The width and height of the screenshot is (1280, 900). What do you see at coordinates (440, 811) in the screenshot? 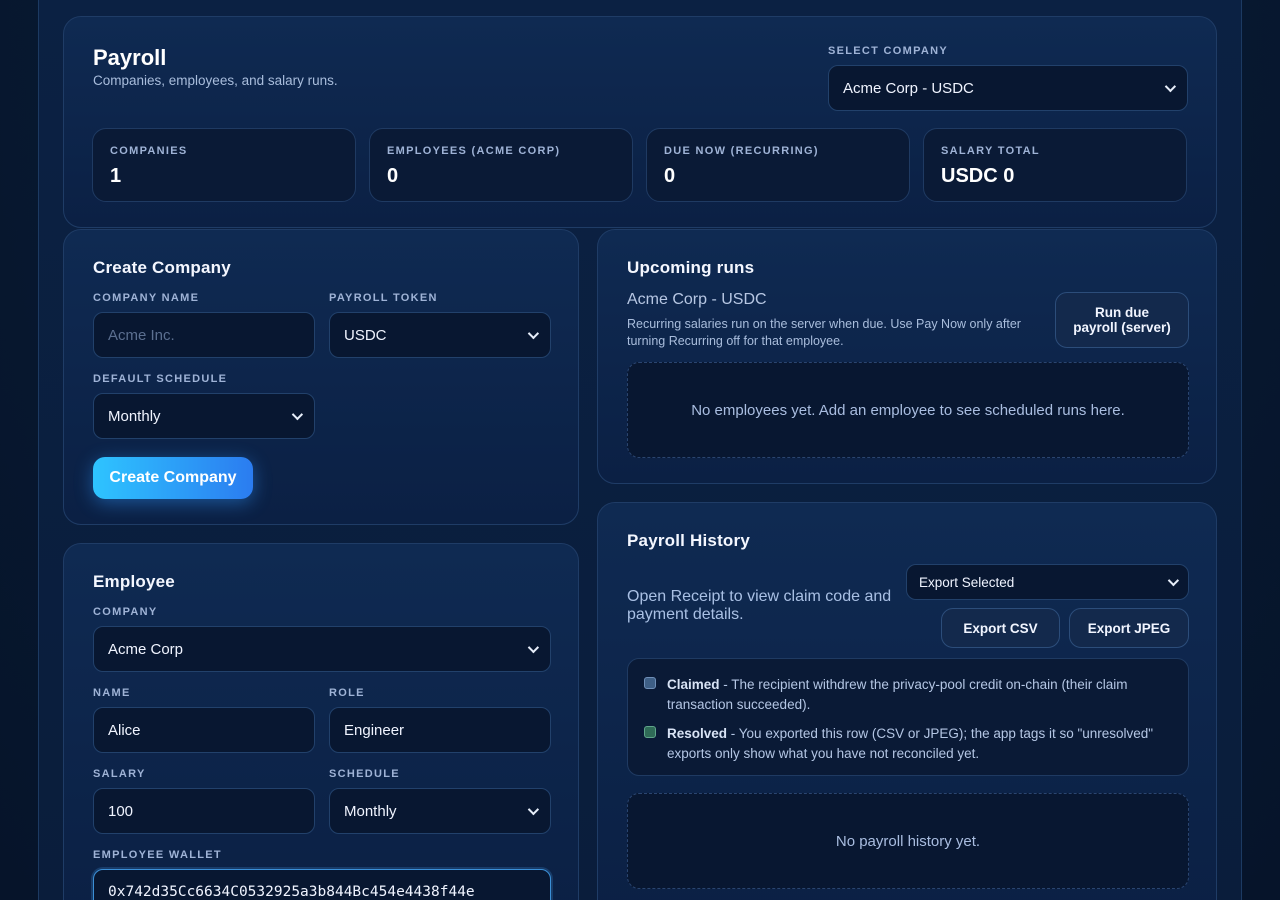
I see `employee-schedule-select: Monthly` at bounding box center [440, 811].